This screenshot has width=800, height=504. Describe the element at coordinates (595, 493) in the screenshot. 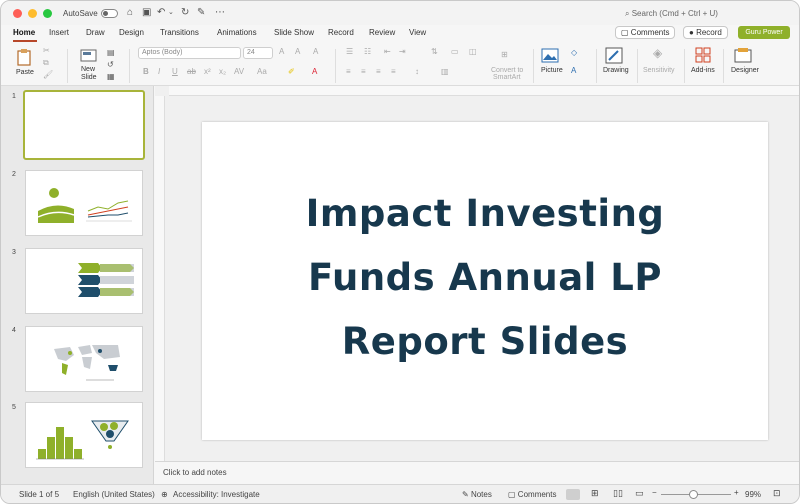

I see `slide-sorter-icon: ⊞` at that location.